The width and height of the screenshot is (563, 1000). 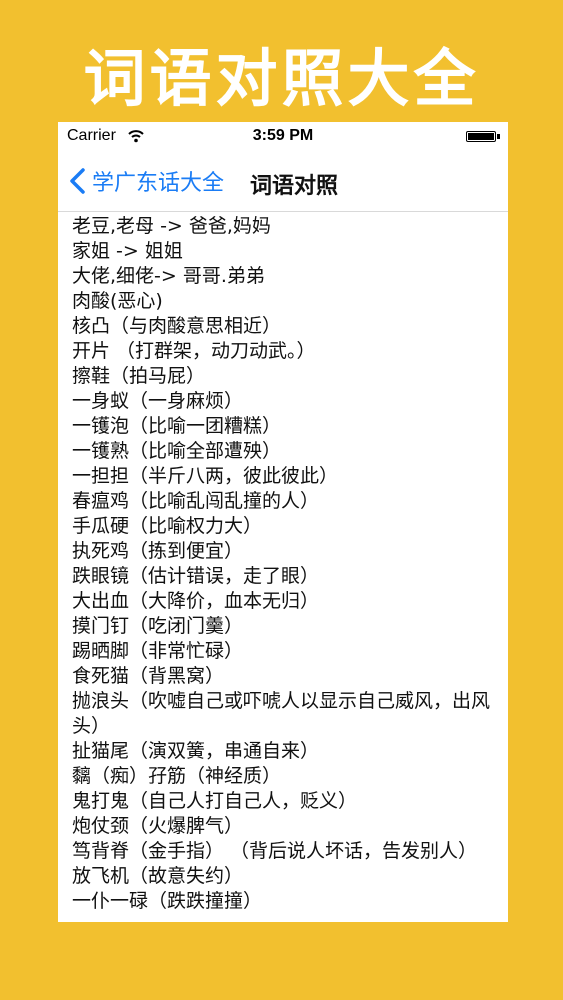 I want to click on list-item: 一镬泡（比喻一团糟糕）, so click(x=177, y=426).